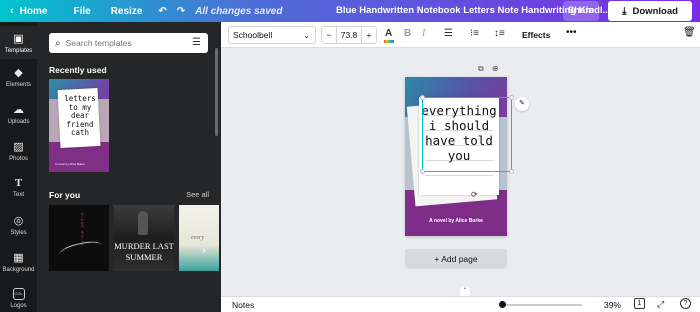 Image resolution: width=700 pixels, height=312 pixels. I want to click on logos-icon: COL, so click(18, 294).